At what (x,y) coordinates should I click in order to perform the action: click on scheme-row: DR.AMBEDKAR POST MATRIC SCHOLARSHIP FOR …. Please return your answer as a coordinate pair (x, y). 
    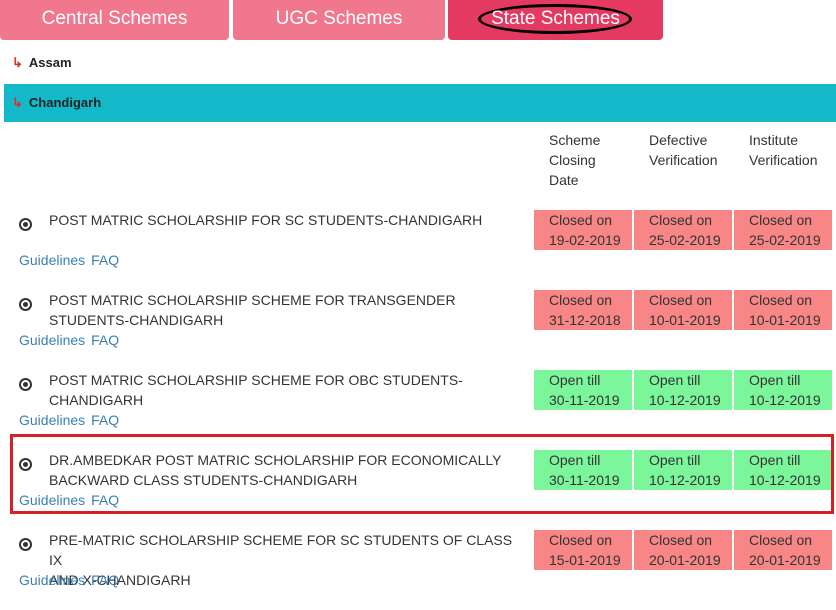
    Looking at the image, I should click on (418, 490).